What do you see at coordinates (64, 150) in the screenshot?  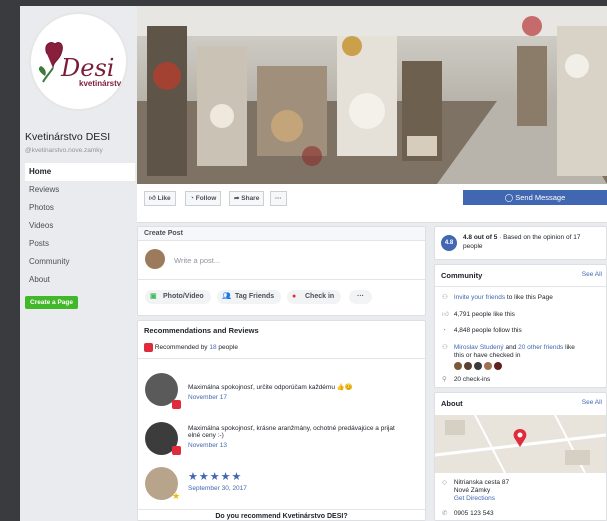 I see `page-handle: @kvetinarstvo.nove.zamky` at bounding box center [64, 150].